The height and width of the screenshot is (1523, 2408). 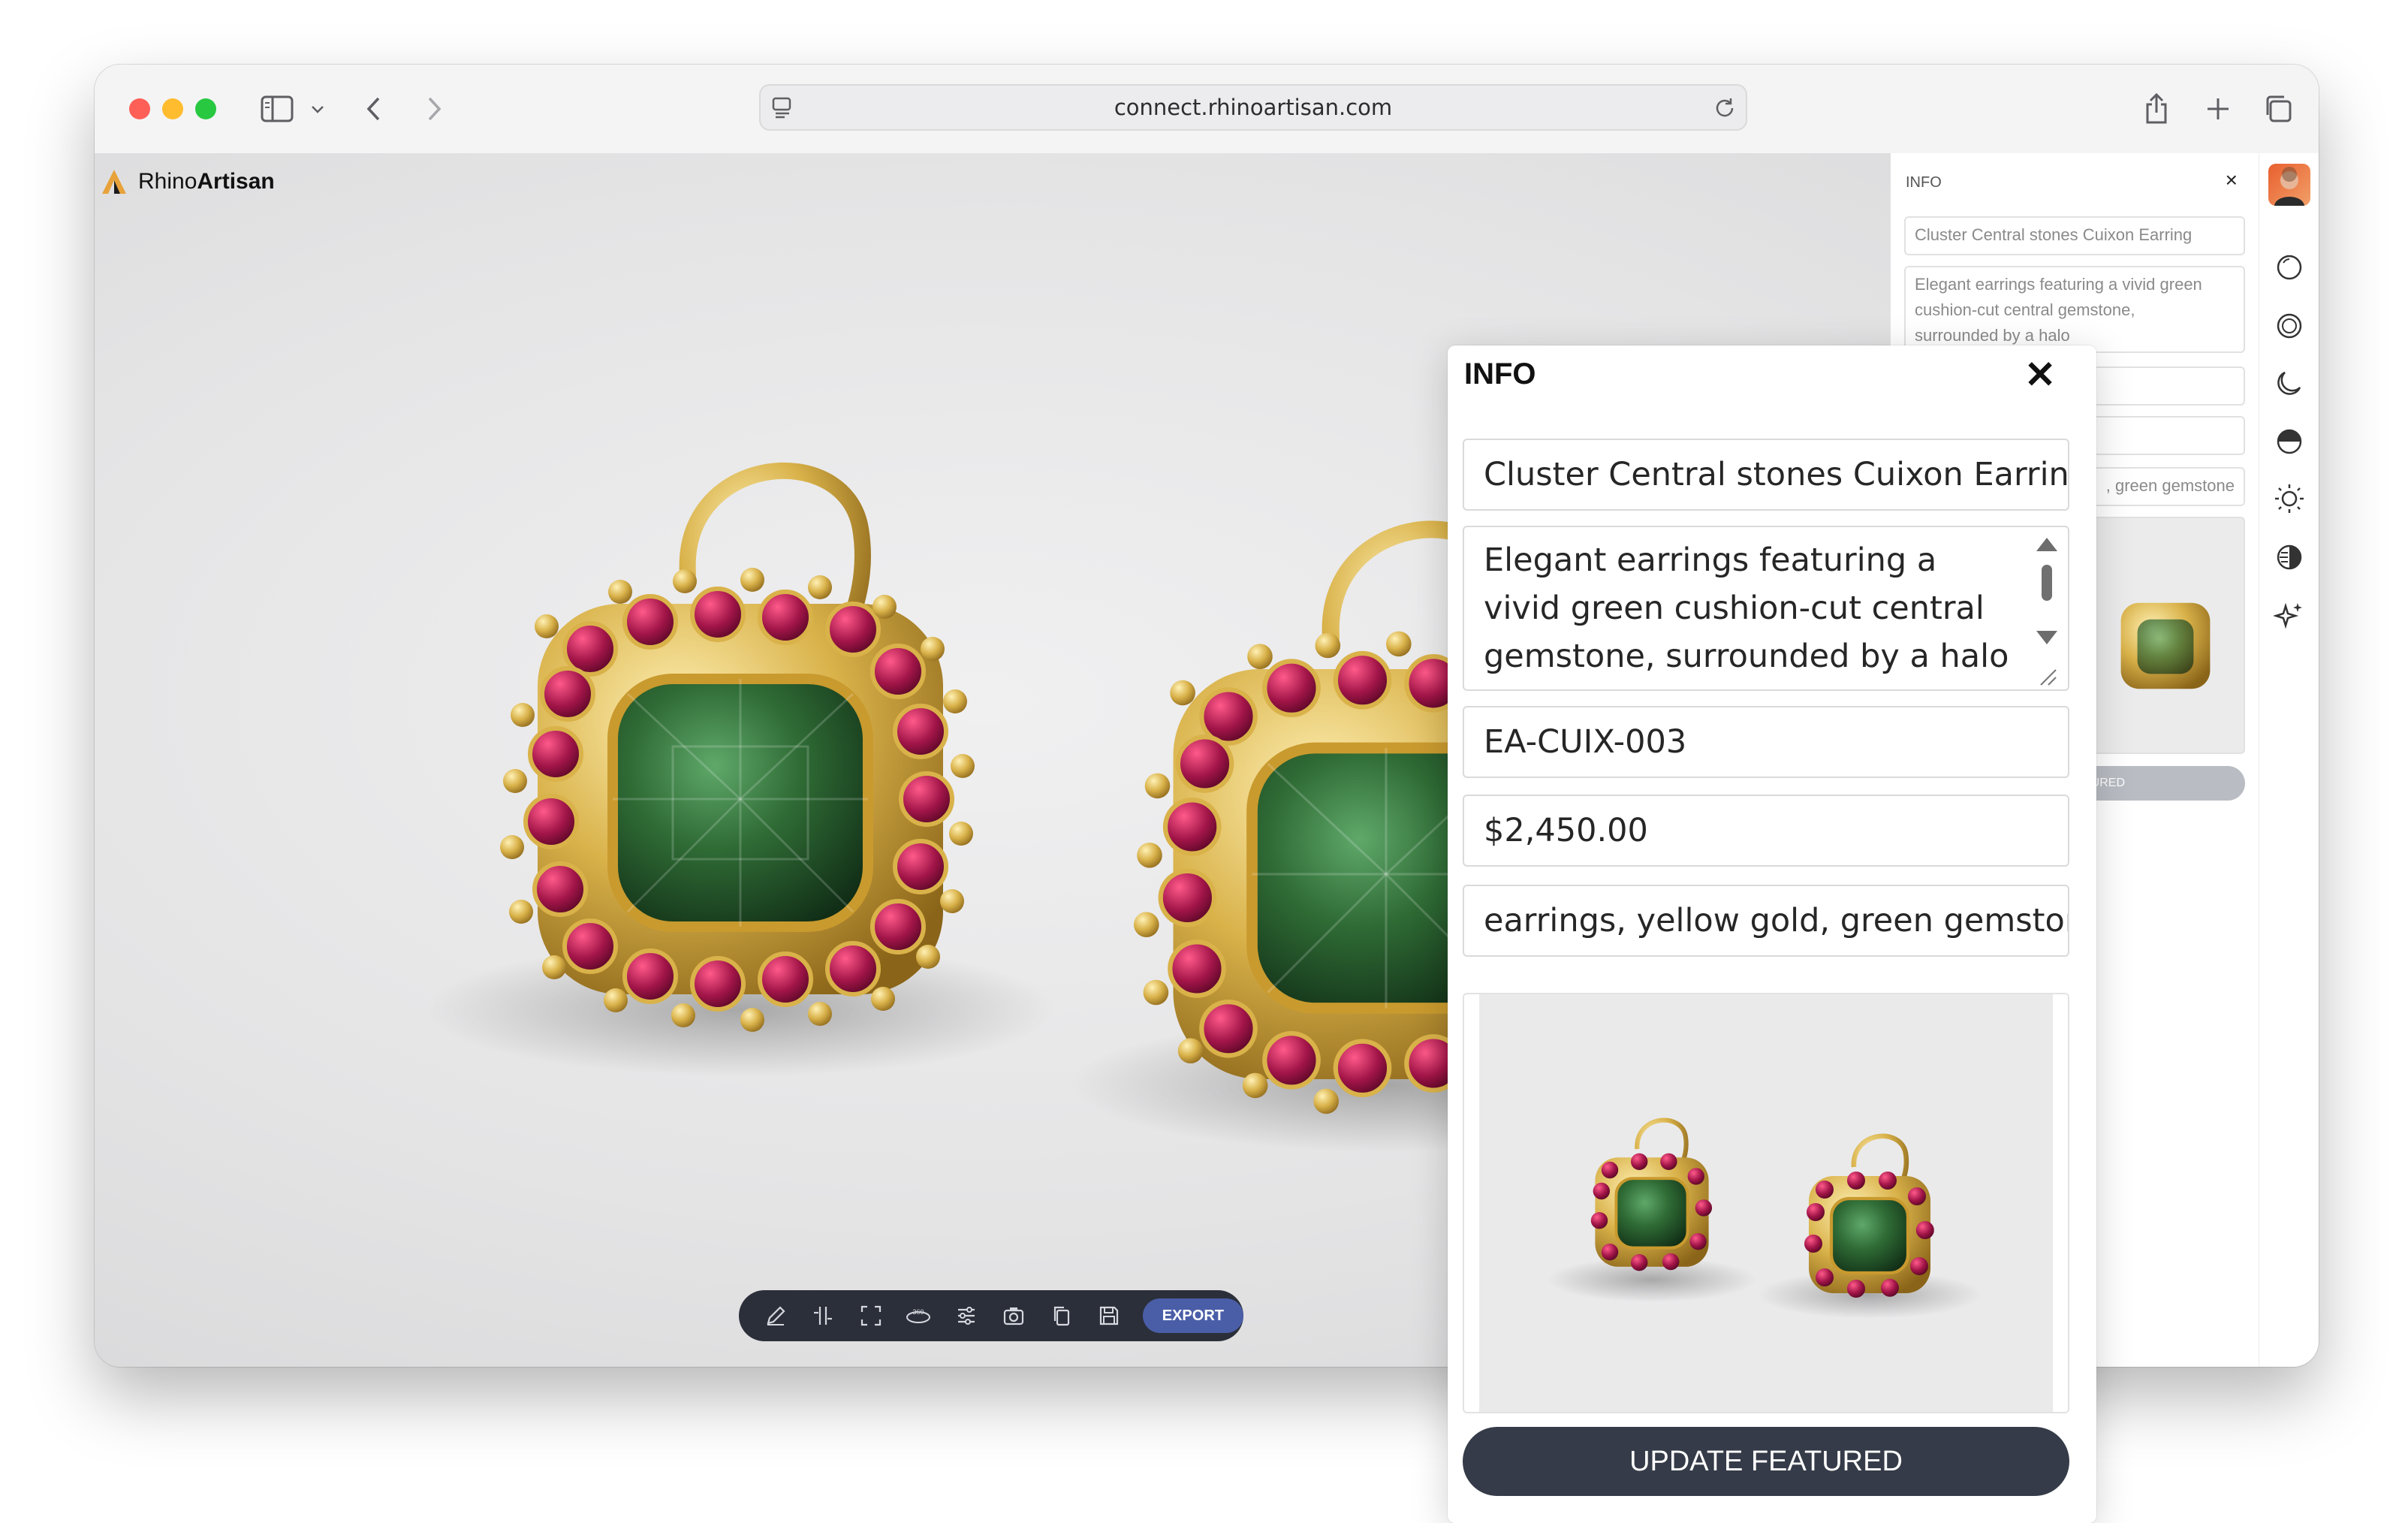 I want to click on minimize-window-button, so click(x=173, y=109).